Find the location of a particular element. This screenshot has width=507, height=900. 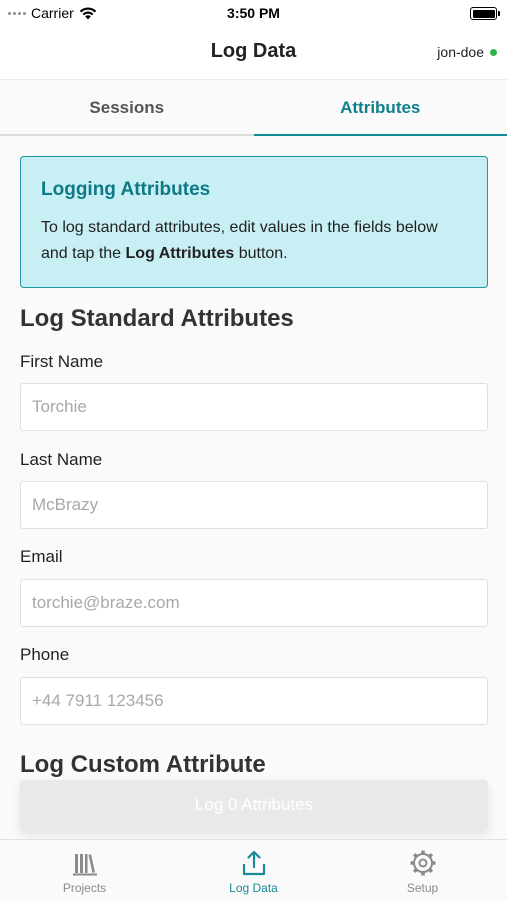

tab-bar-label-projects: Projects is located at coordinates (84, 888).